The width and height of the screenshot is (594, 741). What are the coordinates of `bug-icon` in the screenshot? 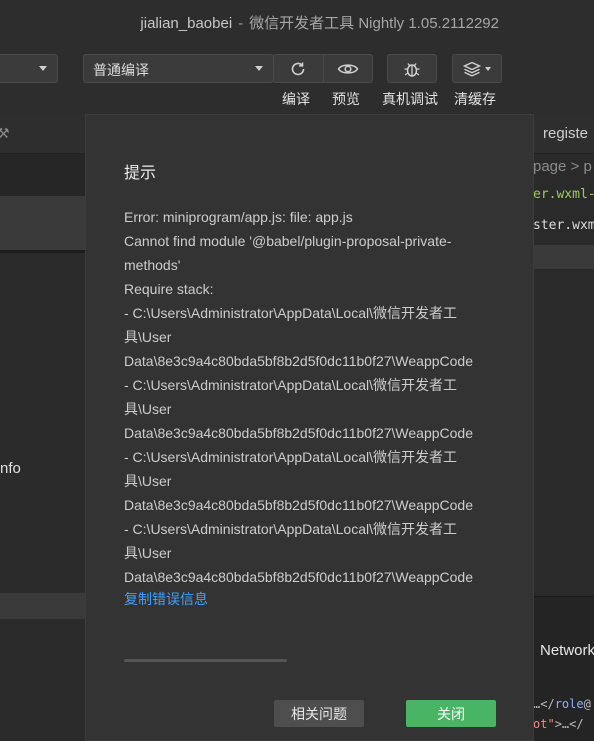 It's located at (412, 69).